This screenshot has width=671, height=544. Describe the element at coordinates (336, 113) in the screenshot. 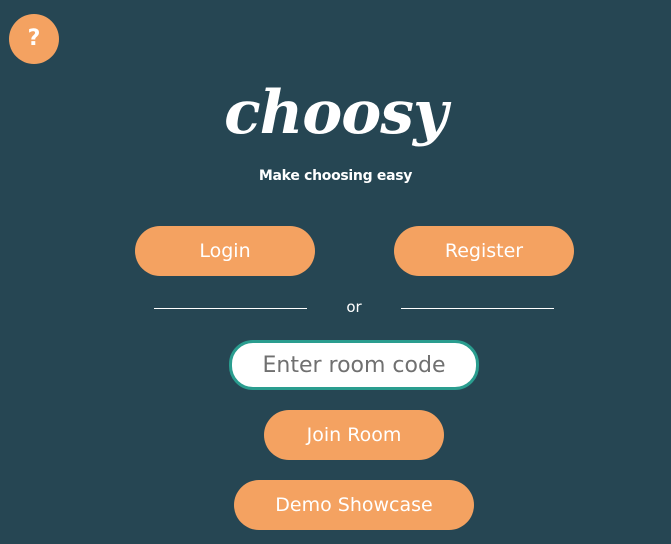

I see `app-logo: choosy` at that location.